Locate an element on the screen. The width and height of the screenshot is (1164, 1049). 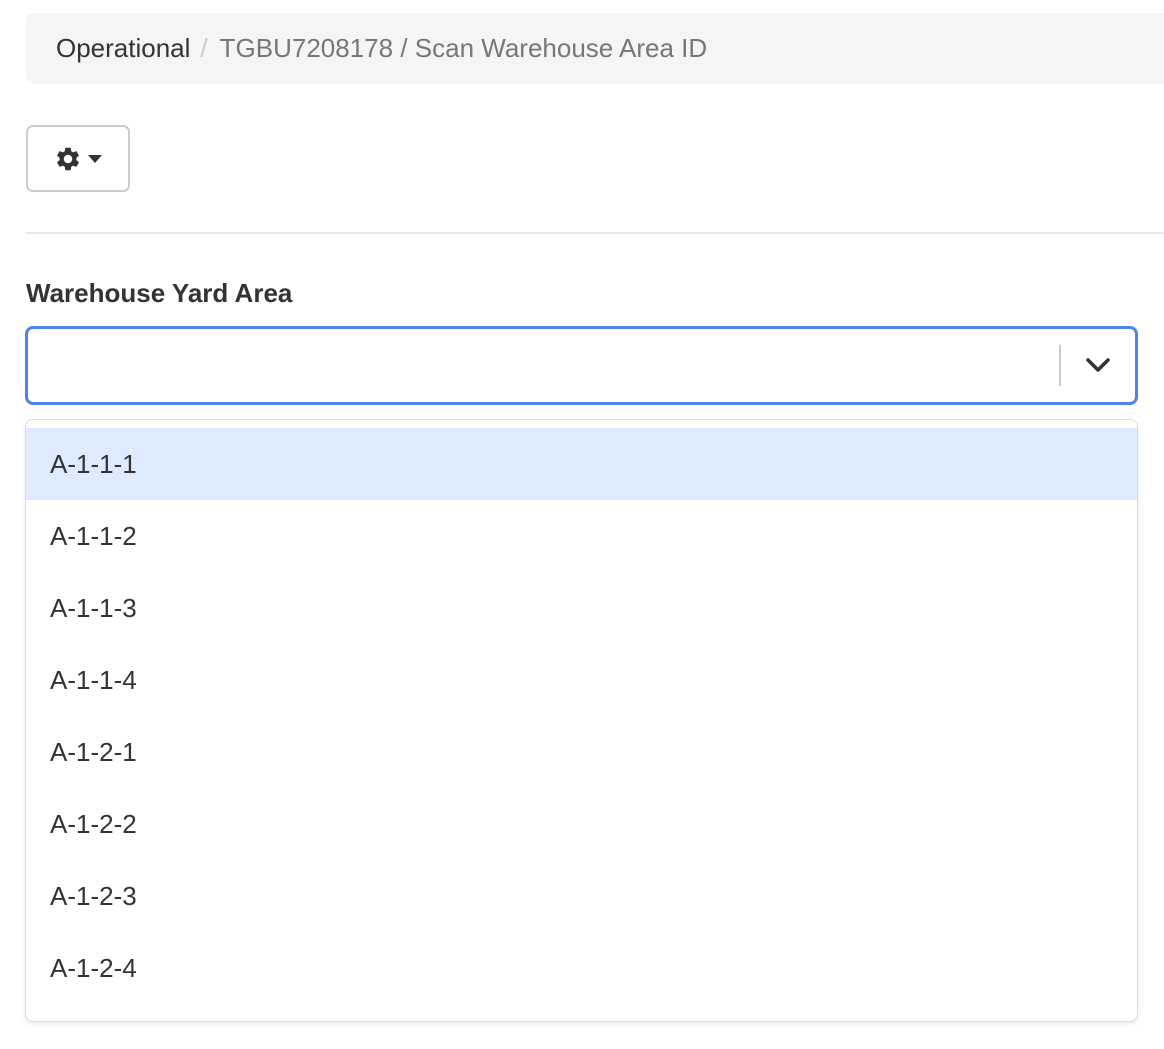
dropdown-option: A-1-2-2 is located at coordinates (581, 824).